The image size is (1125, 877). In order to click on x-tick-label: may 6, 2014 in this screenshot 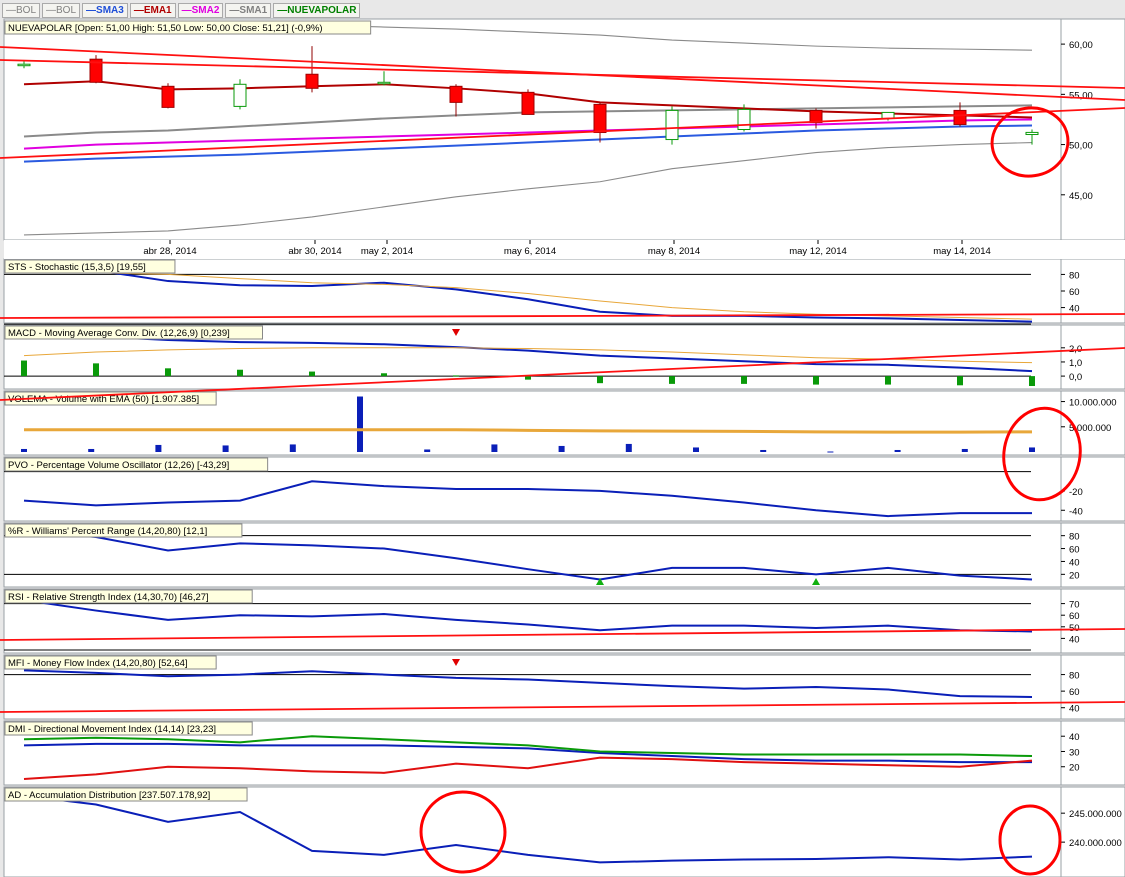, I will do `click(530, 251)`.